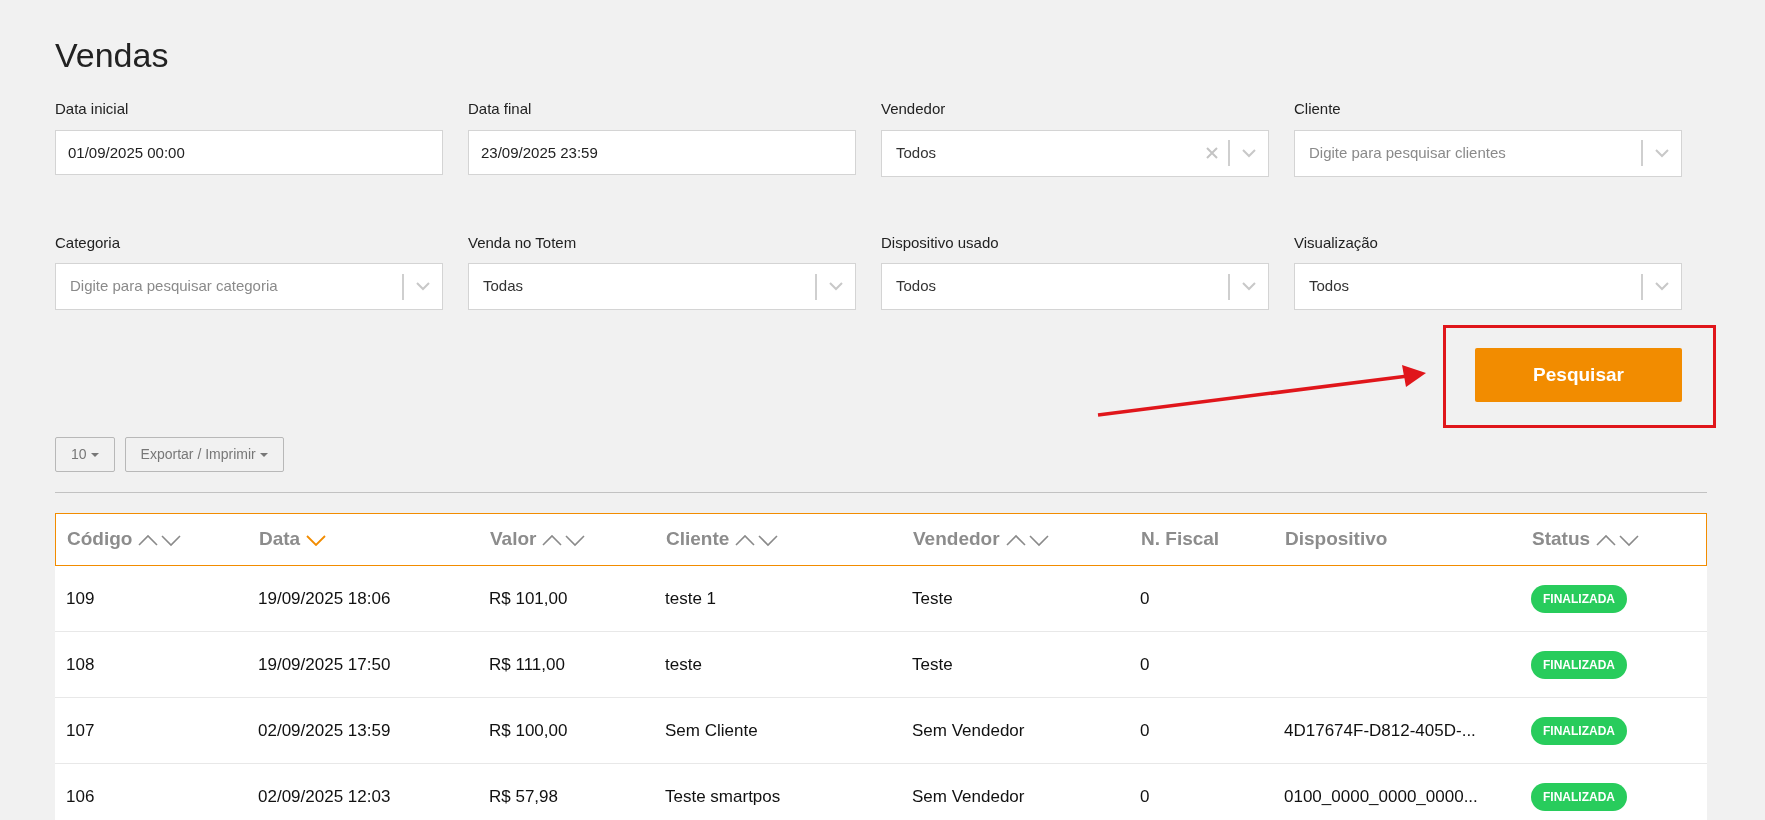 The height and width of the screenshot is (820, 1765). What do you see at coordinates (662, 286) in the screenshot?
I see `select-field: Todas` at bounding box center [662, 286].